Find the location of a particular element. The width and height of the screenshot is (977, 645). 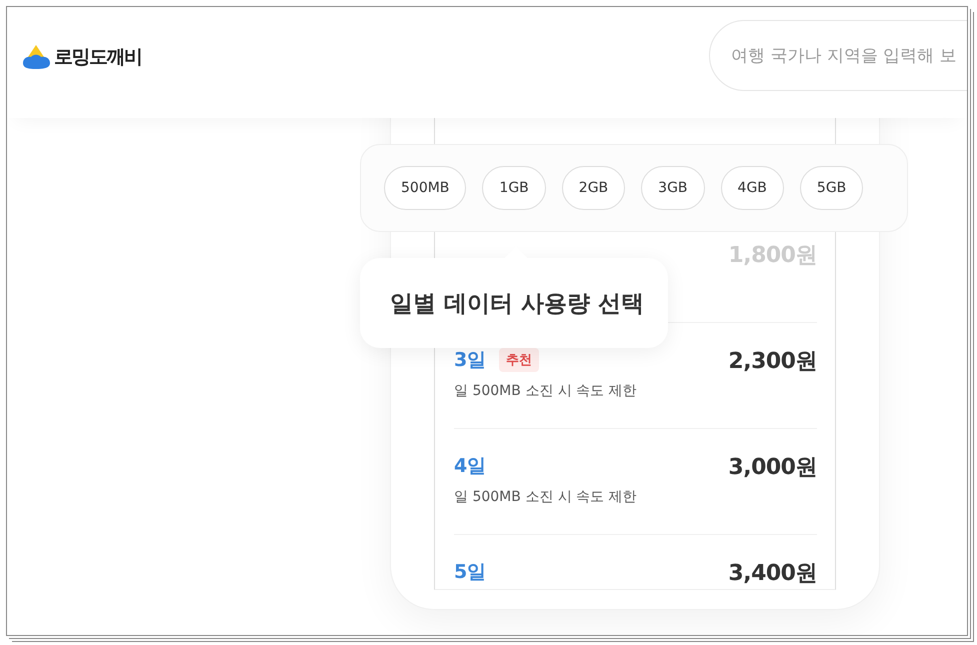

plan-price: 2,300원 is located at coordinates (772, 361).